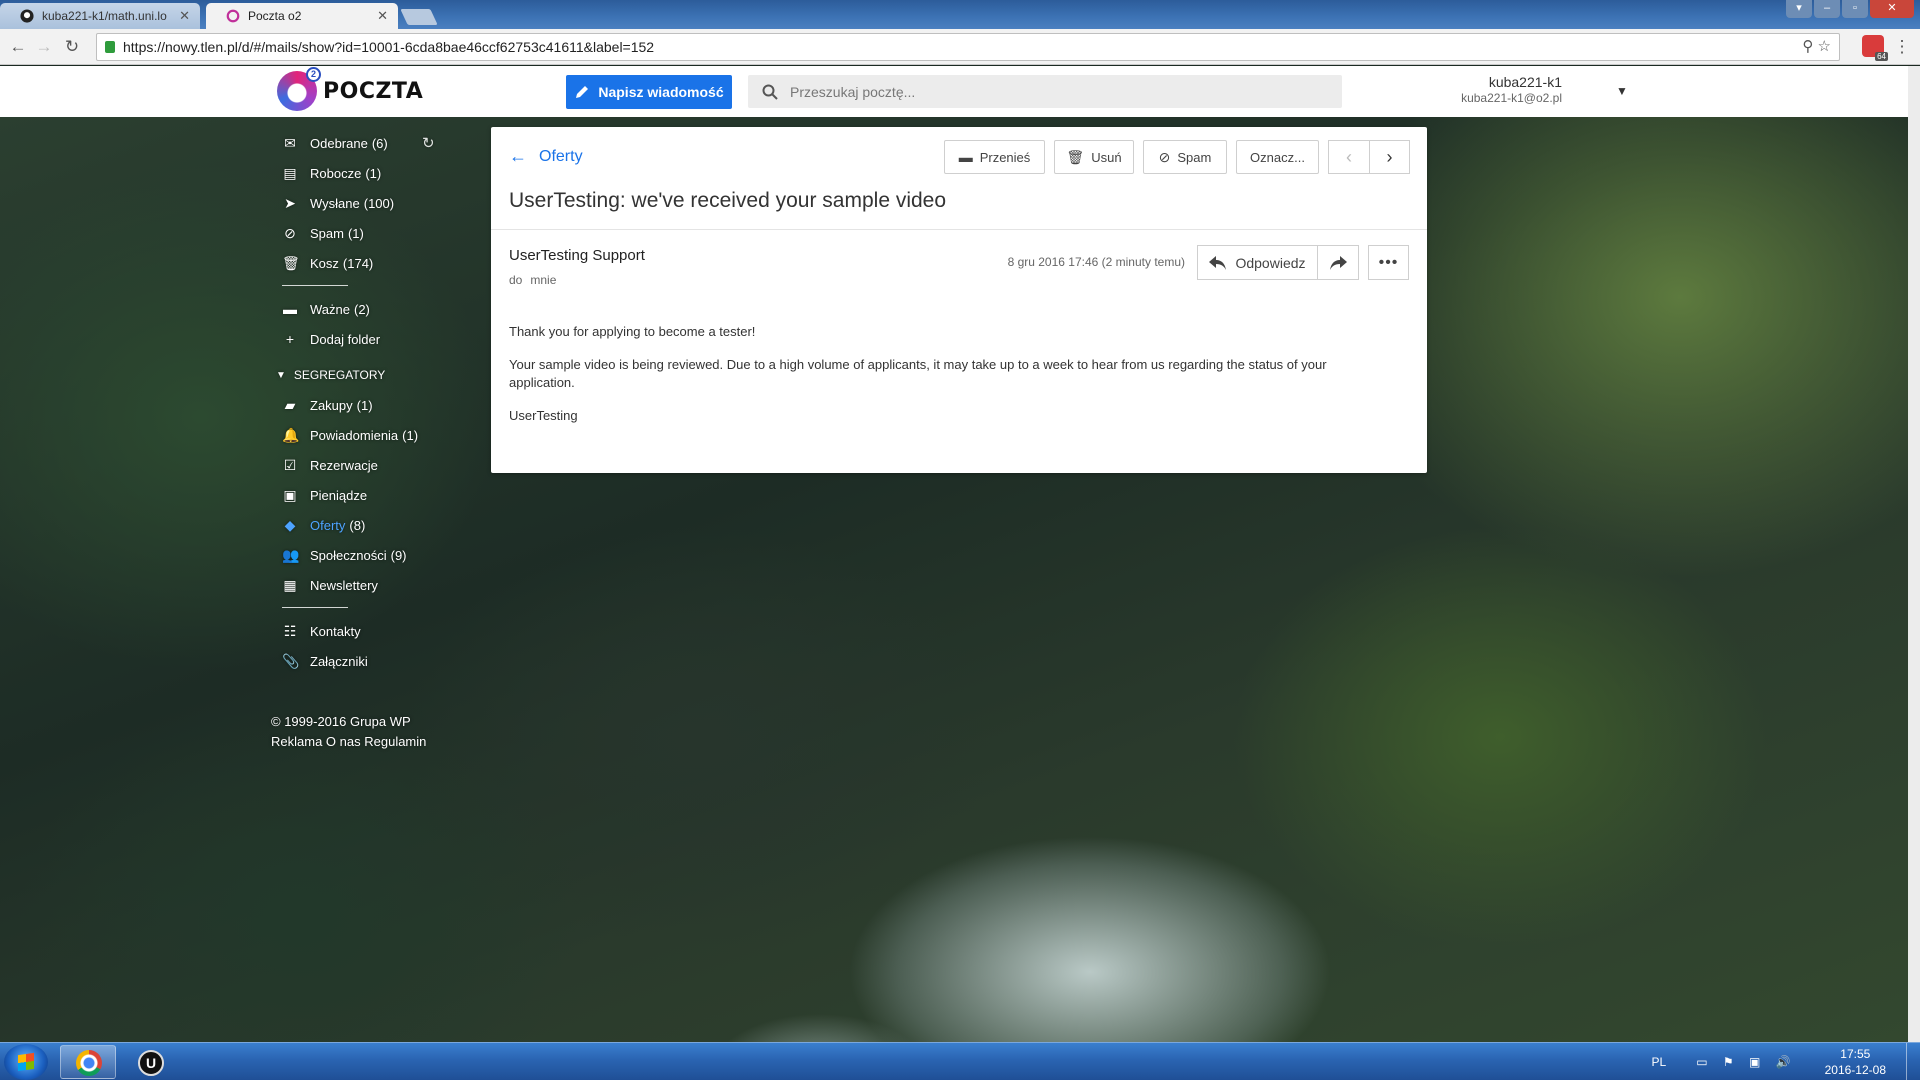 The image size is (1920, 1080). I want to click on poczta-logo: 2 POCZTA, so click(350, 89).